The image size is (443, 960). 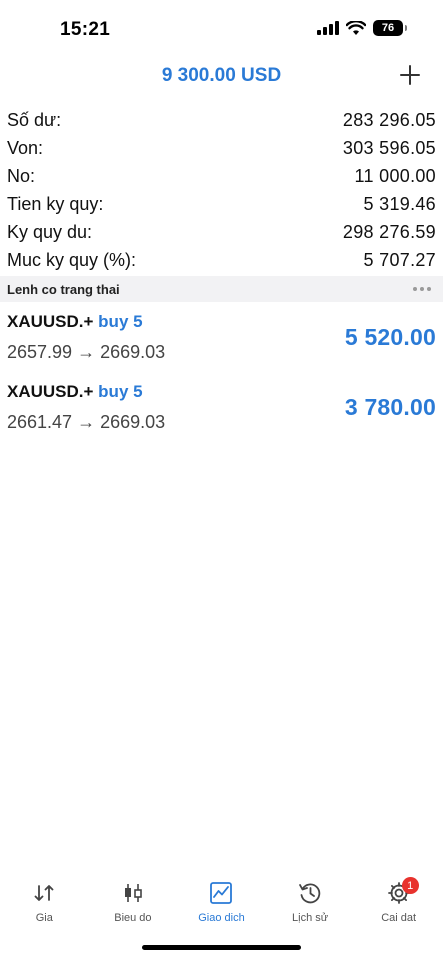 I want to click on summary-label: Tien ky quy:, so click(x=55, y=203).